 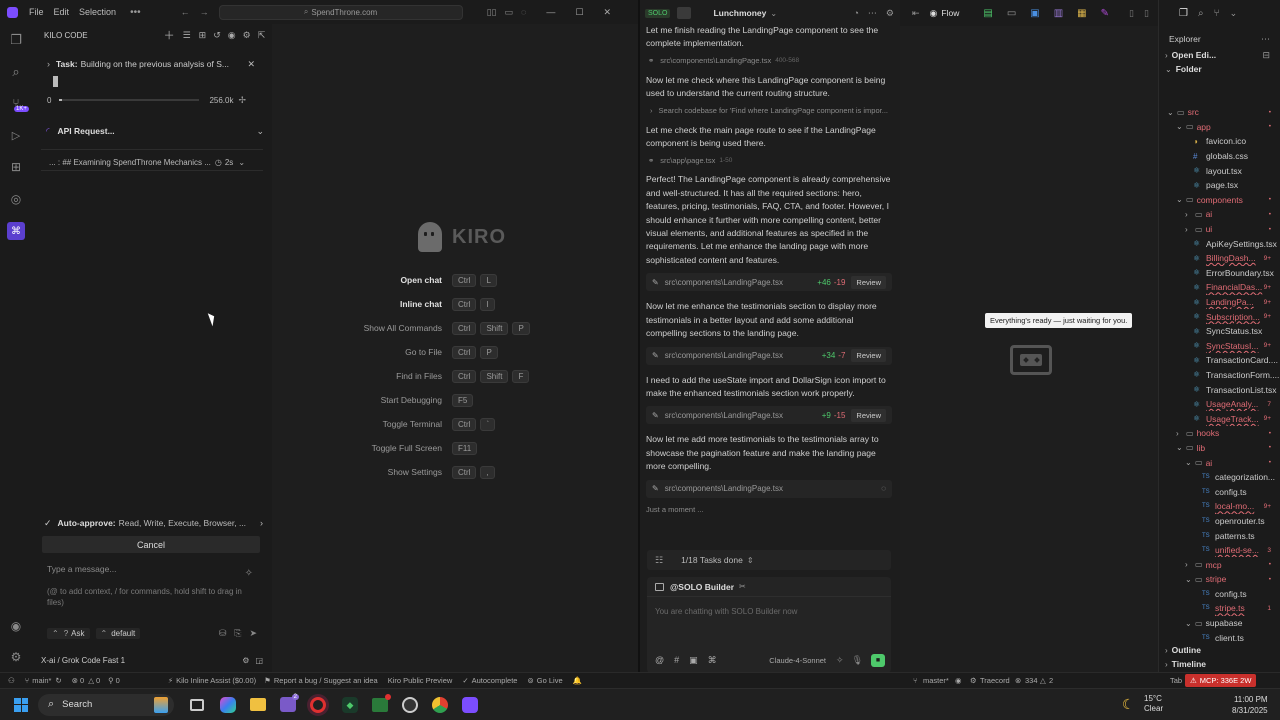 I want to click on forward-arrow-icon: →, so click(x=204, y=12).